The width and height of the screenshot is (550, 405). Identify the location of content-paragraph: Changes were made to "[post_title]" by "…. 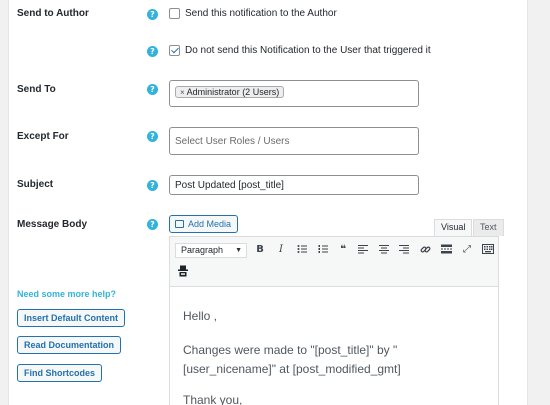
(292, 359).